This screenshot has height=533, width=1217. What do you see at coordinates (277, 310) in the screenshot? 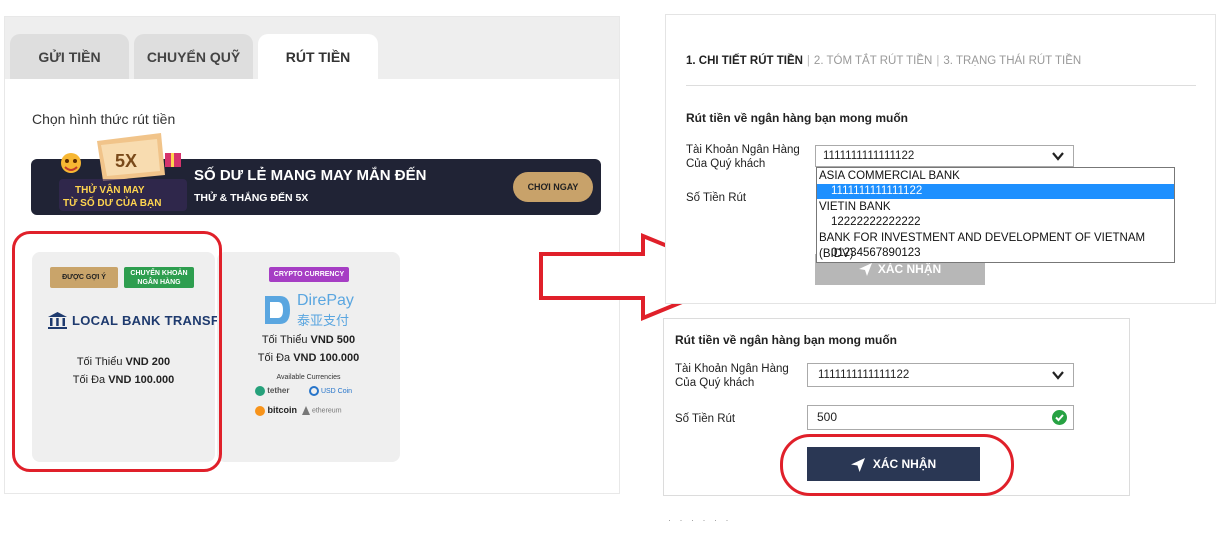
I see `direpay-logo-icon` at bounding box center [277, 310].